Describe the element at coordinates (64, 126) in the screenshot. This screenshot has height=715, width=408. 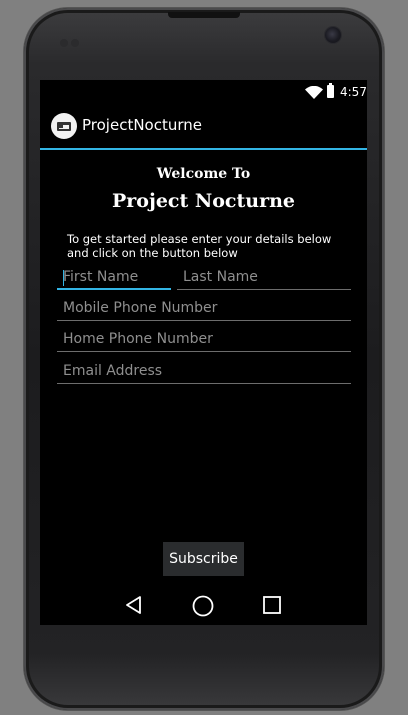
I see `app-bed-icon` at that location.